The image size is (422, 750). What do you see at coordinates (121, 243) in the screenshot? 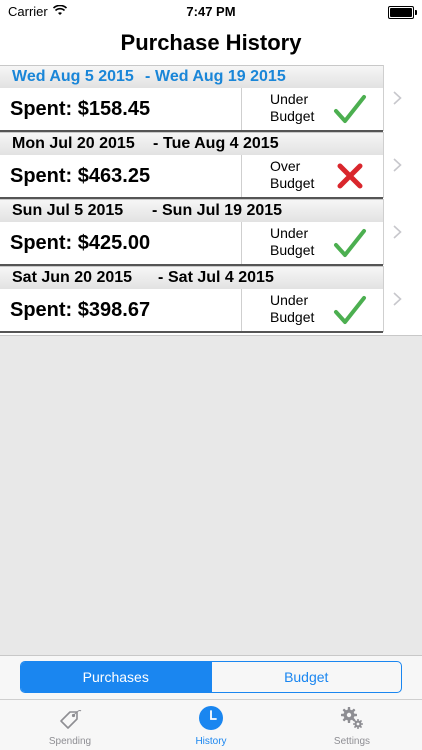
I see `spent-amount: Spent: $425.00` at bounding box center [121, 243].